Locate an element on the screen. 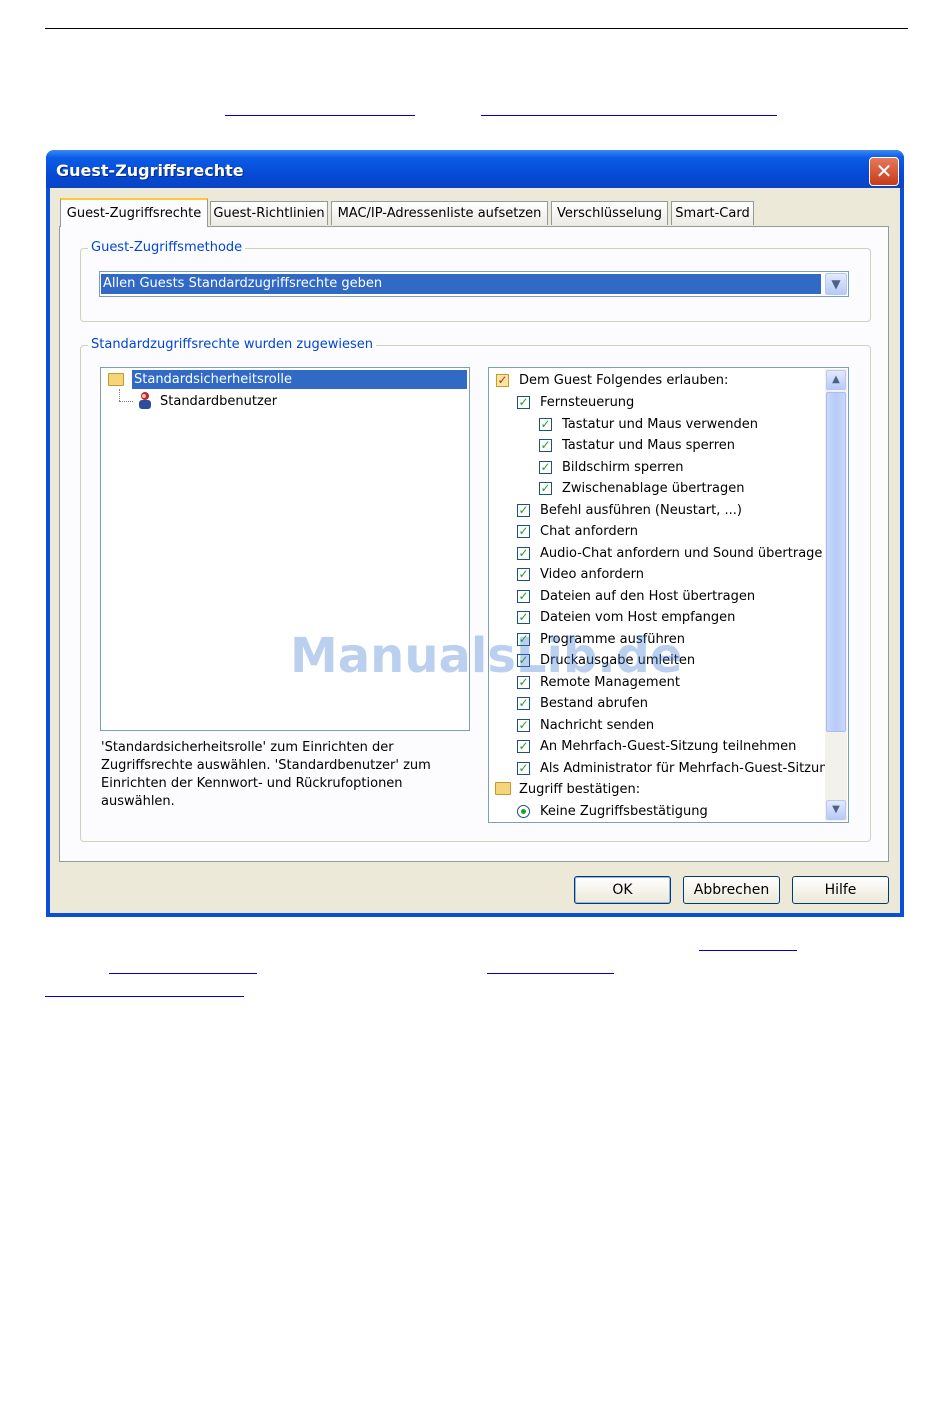 Image resolution: width=950 pixels, height=1420 pixels. confirm-folder-icon is located at coordinates (503, 788).